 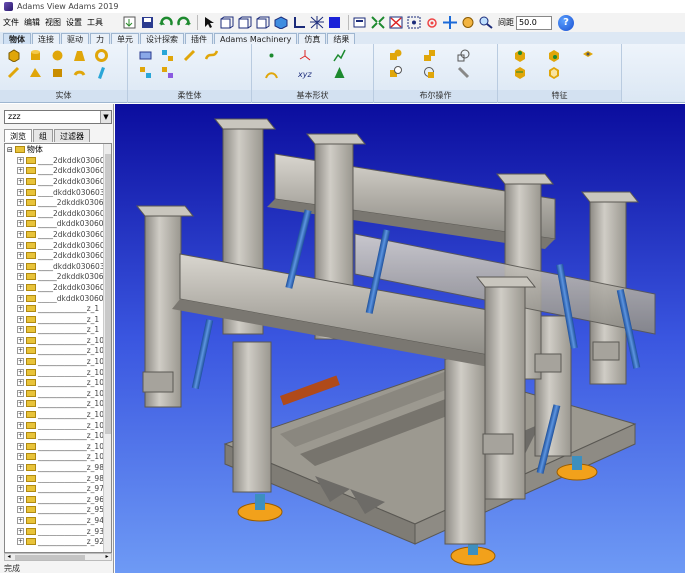 What do you see at coordinates (74, 22) in the screenshot?
I see `menu-settings: 设置` at bounding box center [74, 22].